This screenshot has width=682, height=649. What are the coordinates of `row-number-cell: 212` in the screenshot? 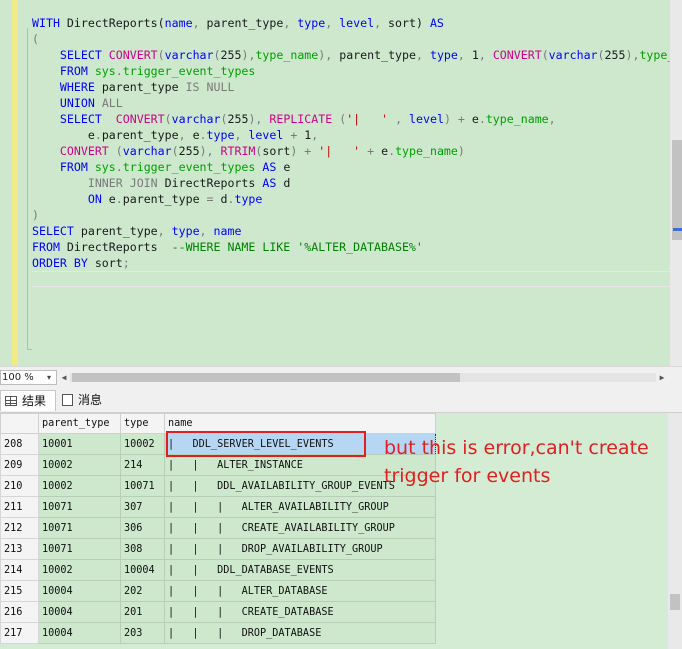 It's located at (19, 528).